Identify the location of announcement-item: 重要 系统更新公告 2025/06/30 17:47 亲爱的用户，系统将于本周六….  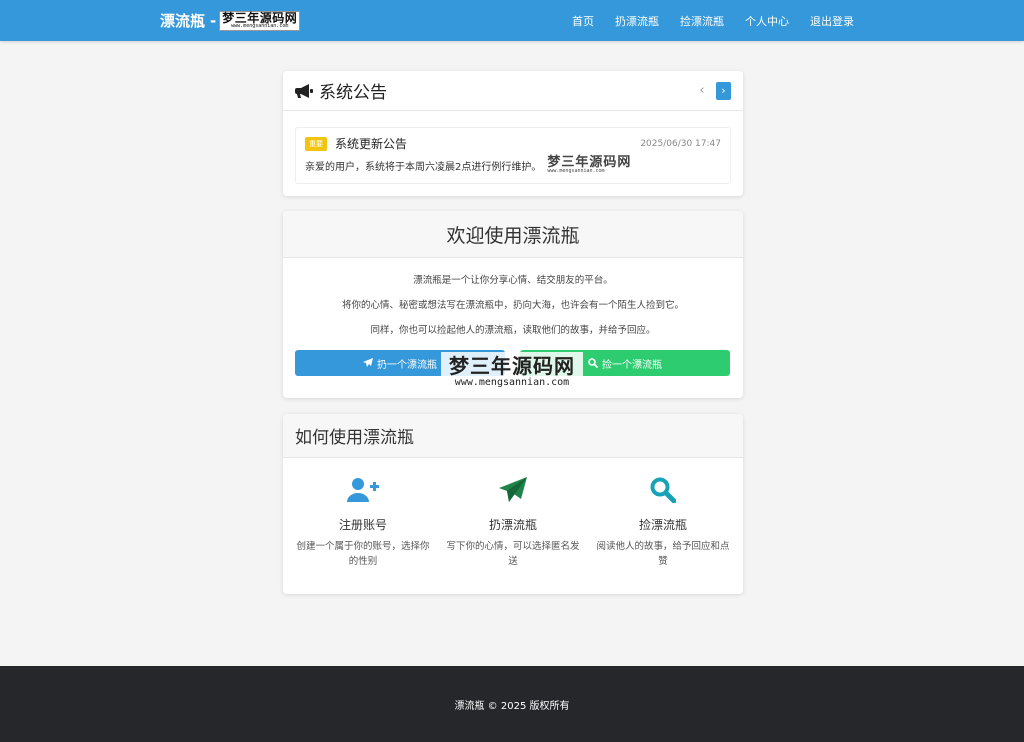
(513, 155).